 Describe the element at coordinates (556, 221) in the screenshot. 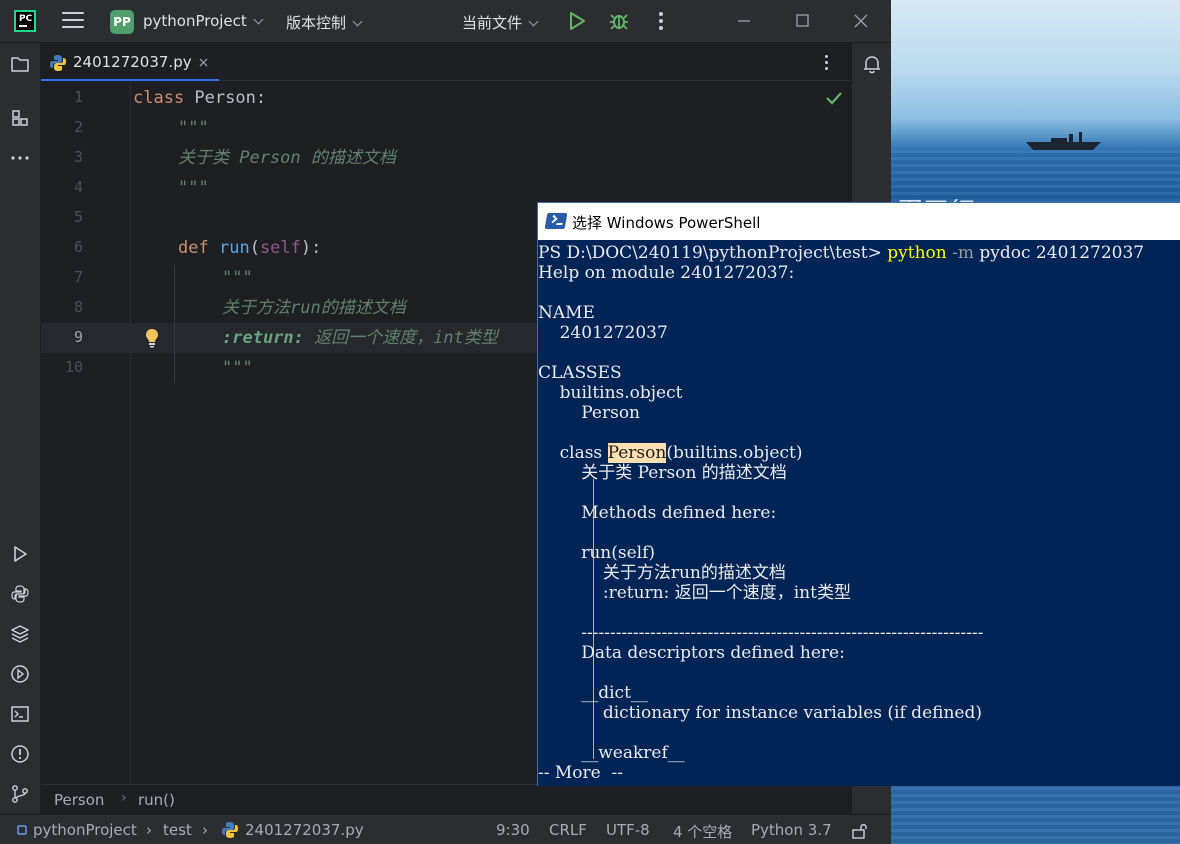

I see `powershell-icon` at that location.